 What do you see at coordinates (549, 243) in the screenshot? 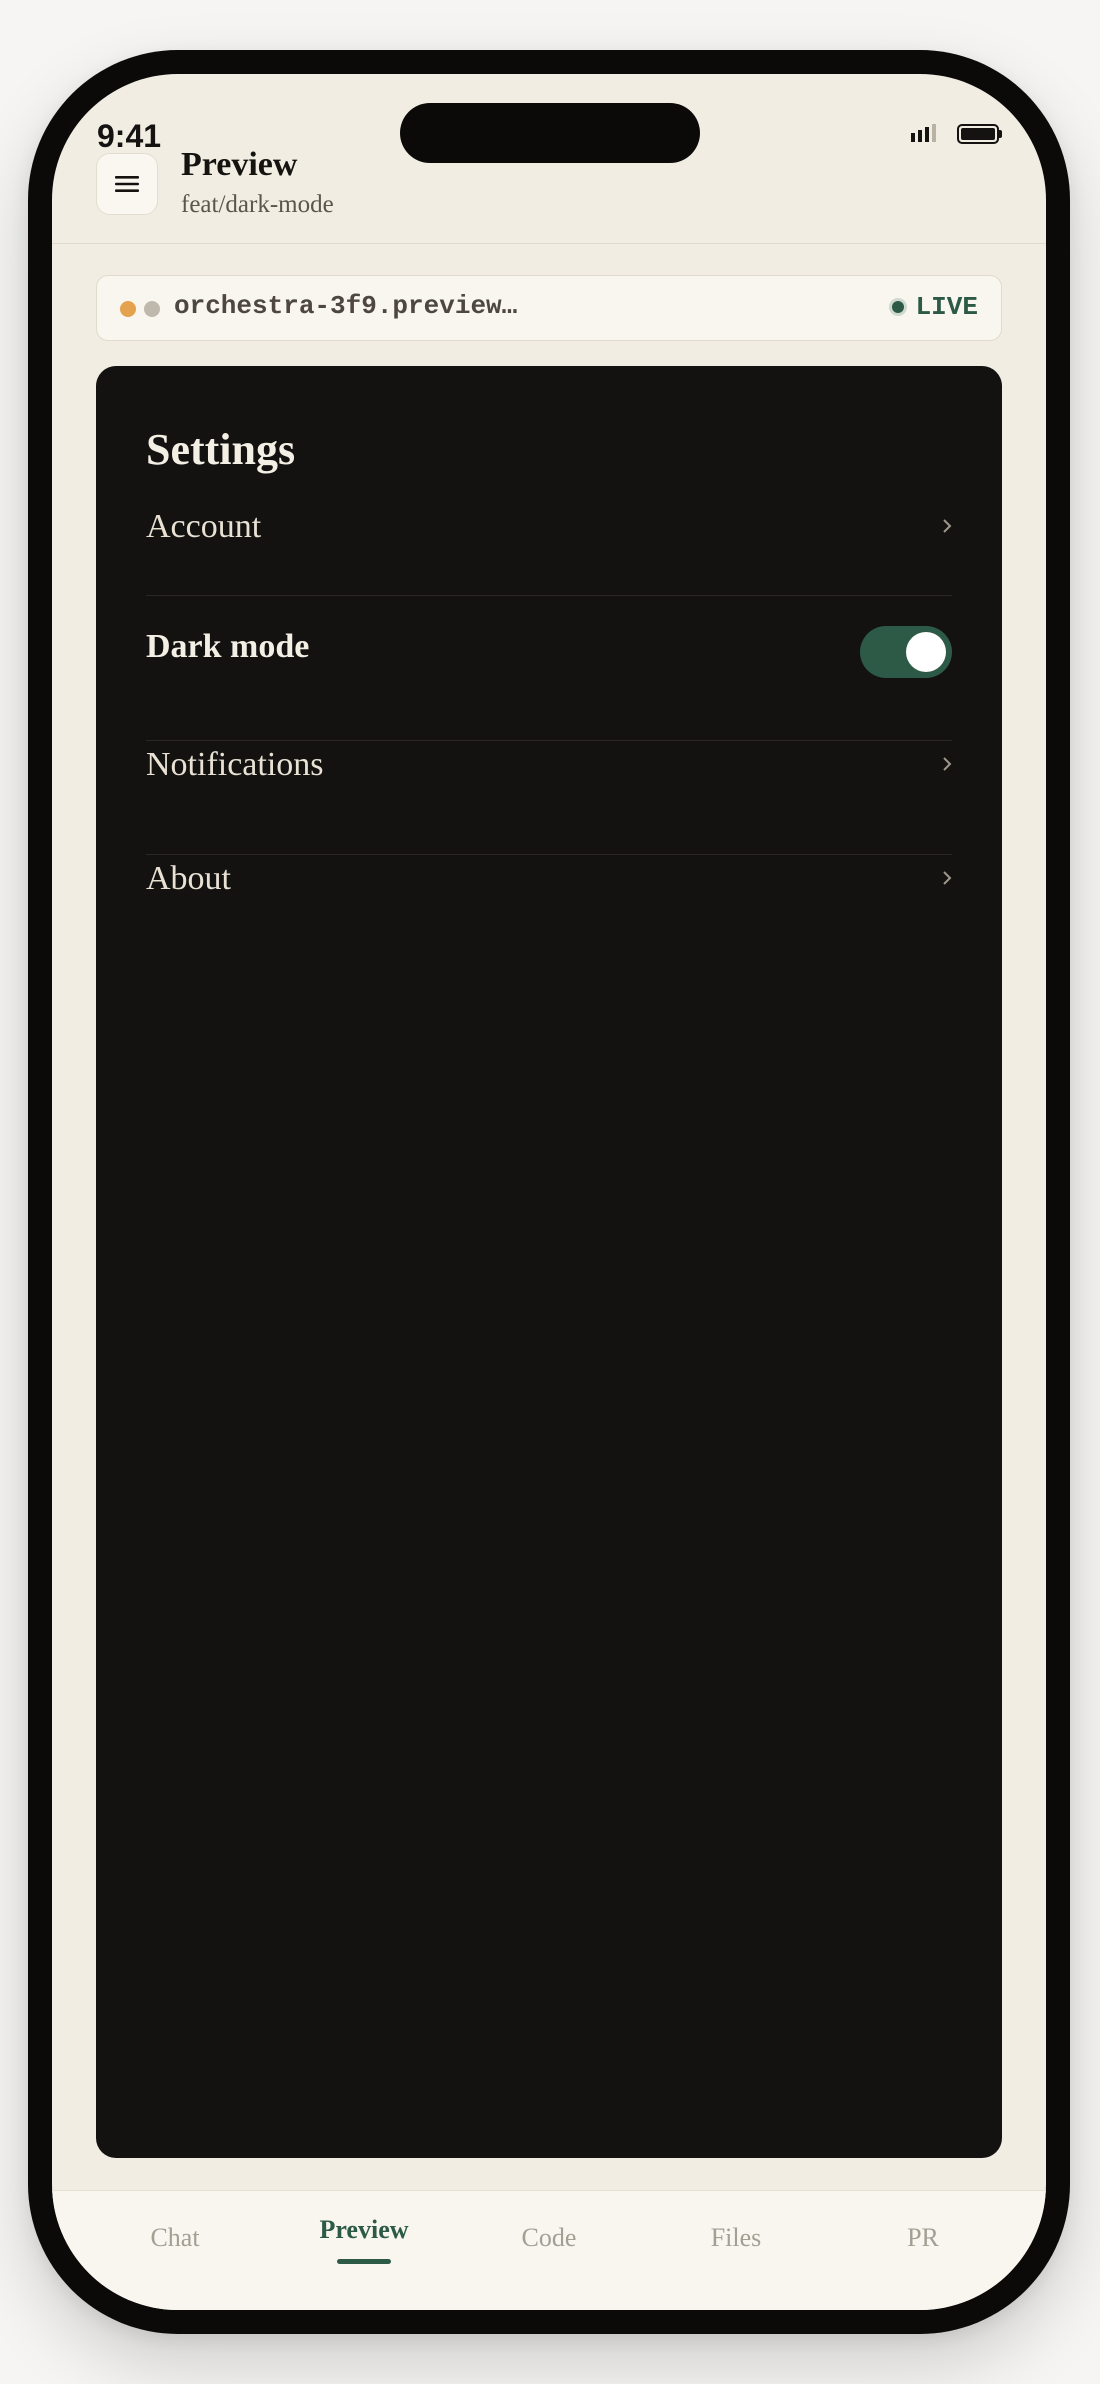
I see `header-divider` at bounding box center [549, 243].